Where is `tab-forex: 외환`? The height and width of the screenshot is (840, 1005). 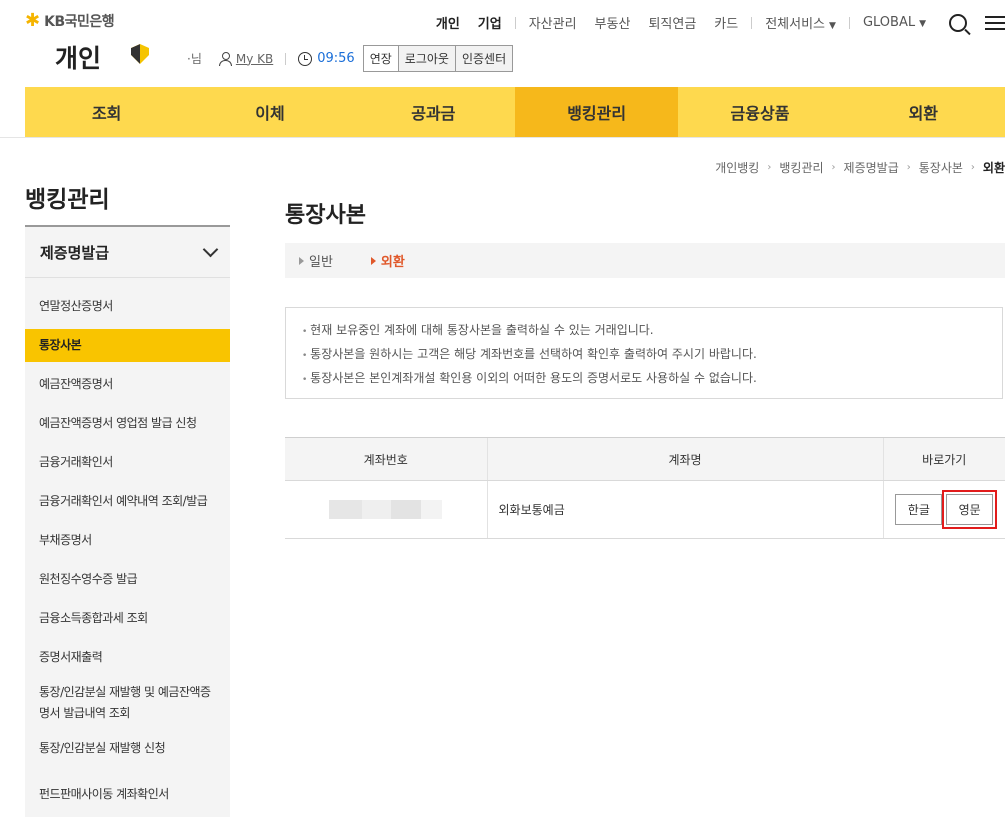
tab-forex: 외환 is located at coordinates (387, 260).